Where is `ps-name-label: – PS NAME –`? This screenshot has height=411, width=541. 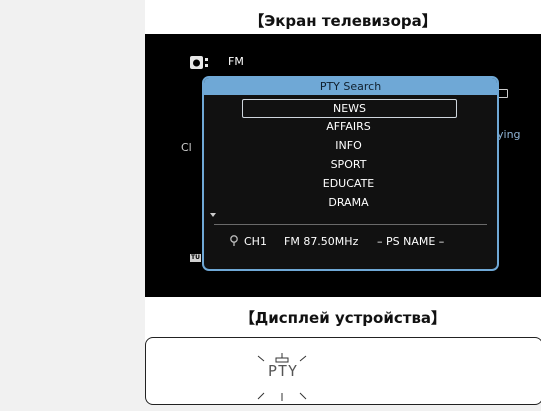
ps-name-label: – PS NAME – is located at coordinates (411, 241).